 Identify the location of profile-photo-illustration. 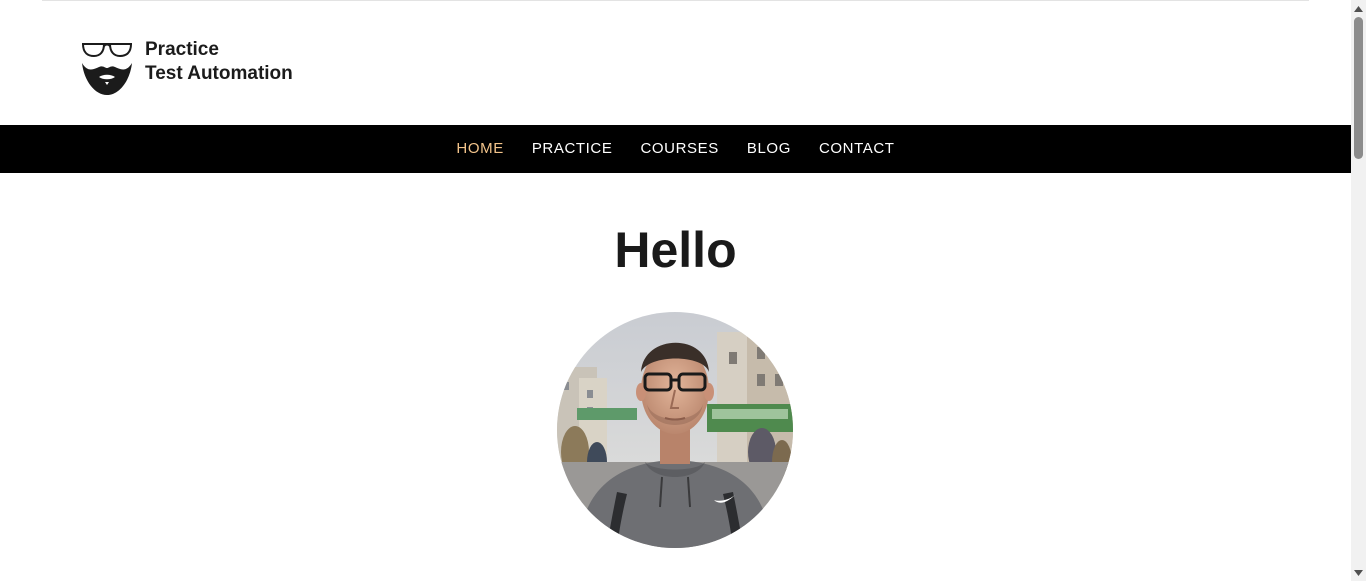
(675, 430).